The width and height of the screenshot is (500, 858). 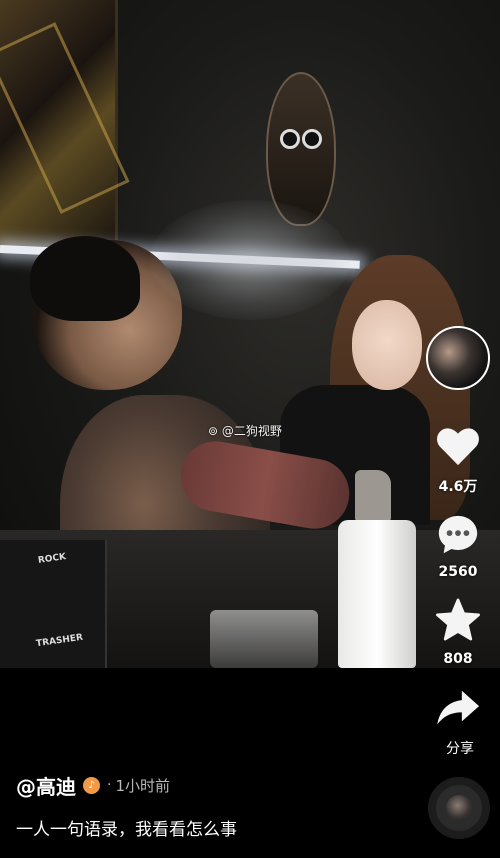 What do you see at coordinates (53, 604) in the screenshot?
I see `tool-cabinet: ROCK TRASHER` at bounding box center [53, 604].